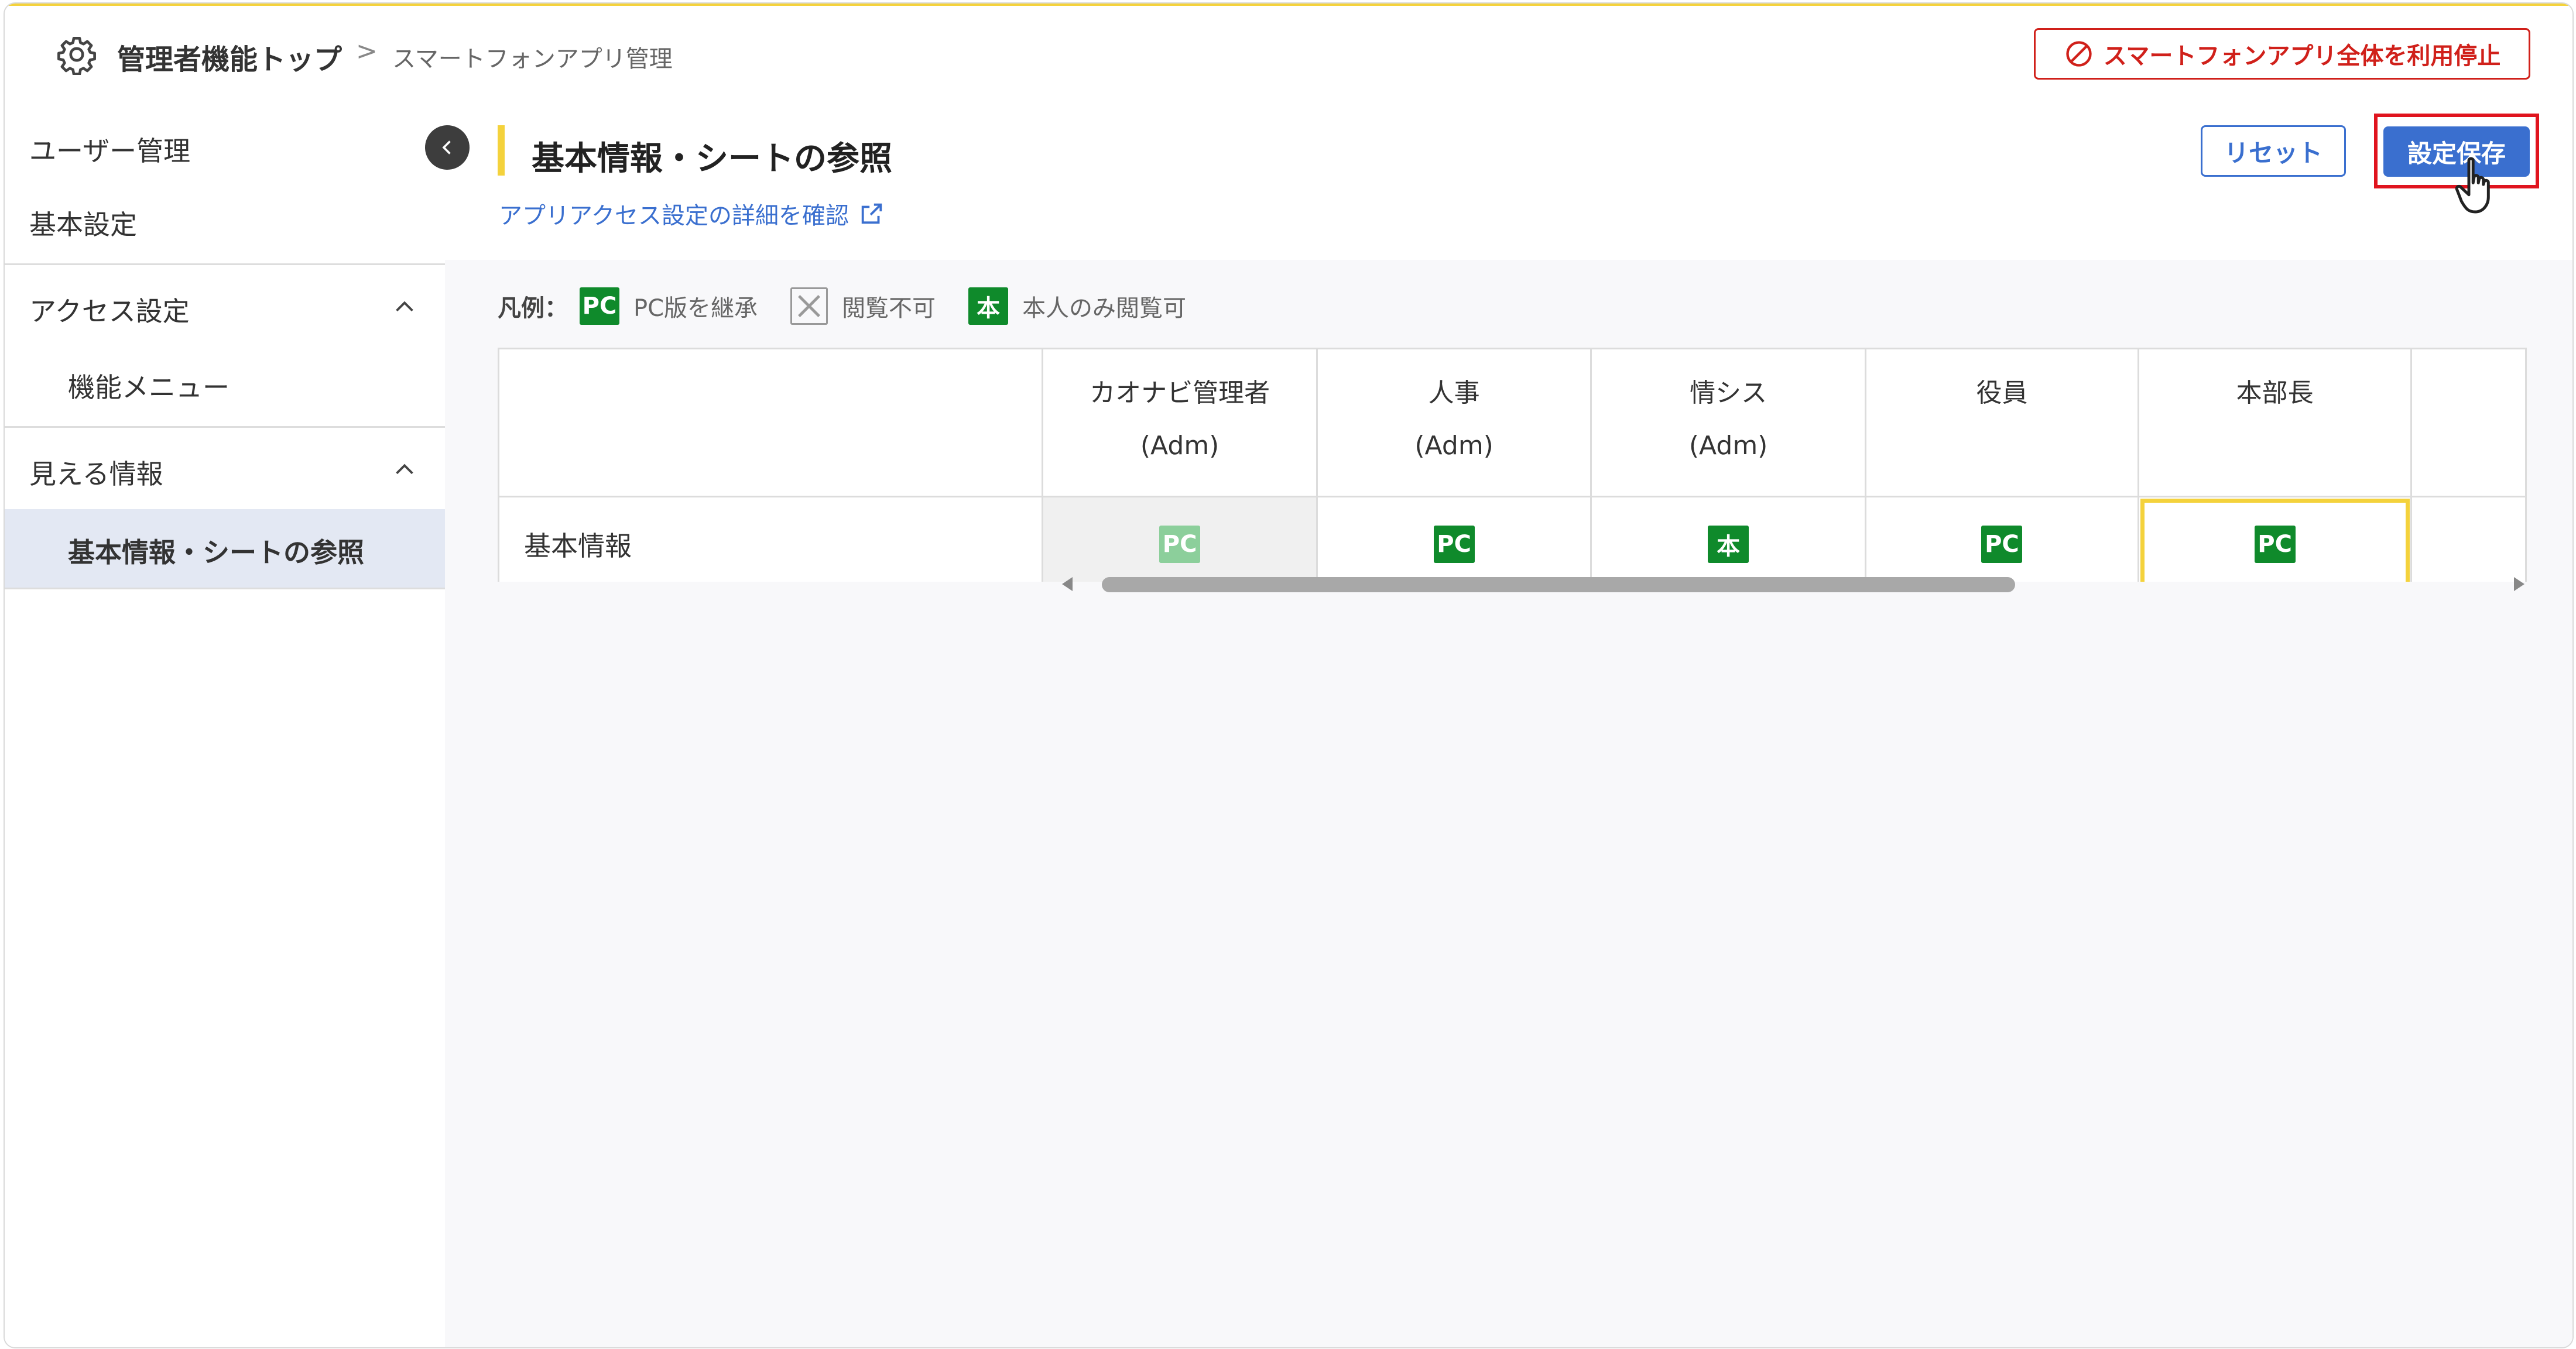 The image size is (2576, 1349). What do you see at coordinates (96, 472) in the screenshot?
I see `sidebar-group-visible-info: 見える情報` at bounding box center [96, 472].